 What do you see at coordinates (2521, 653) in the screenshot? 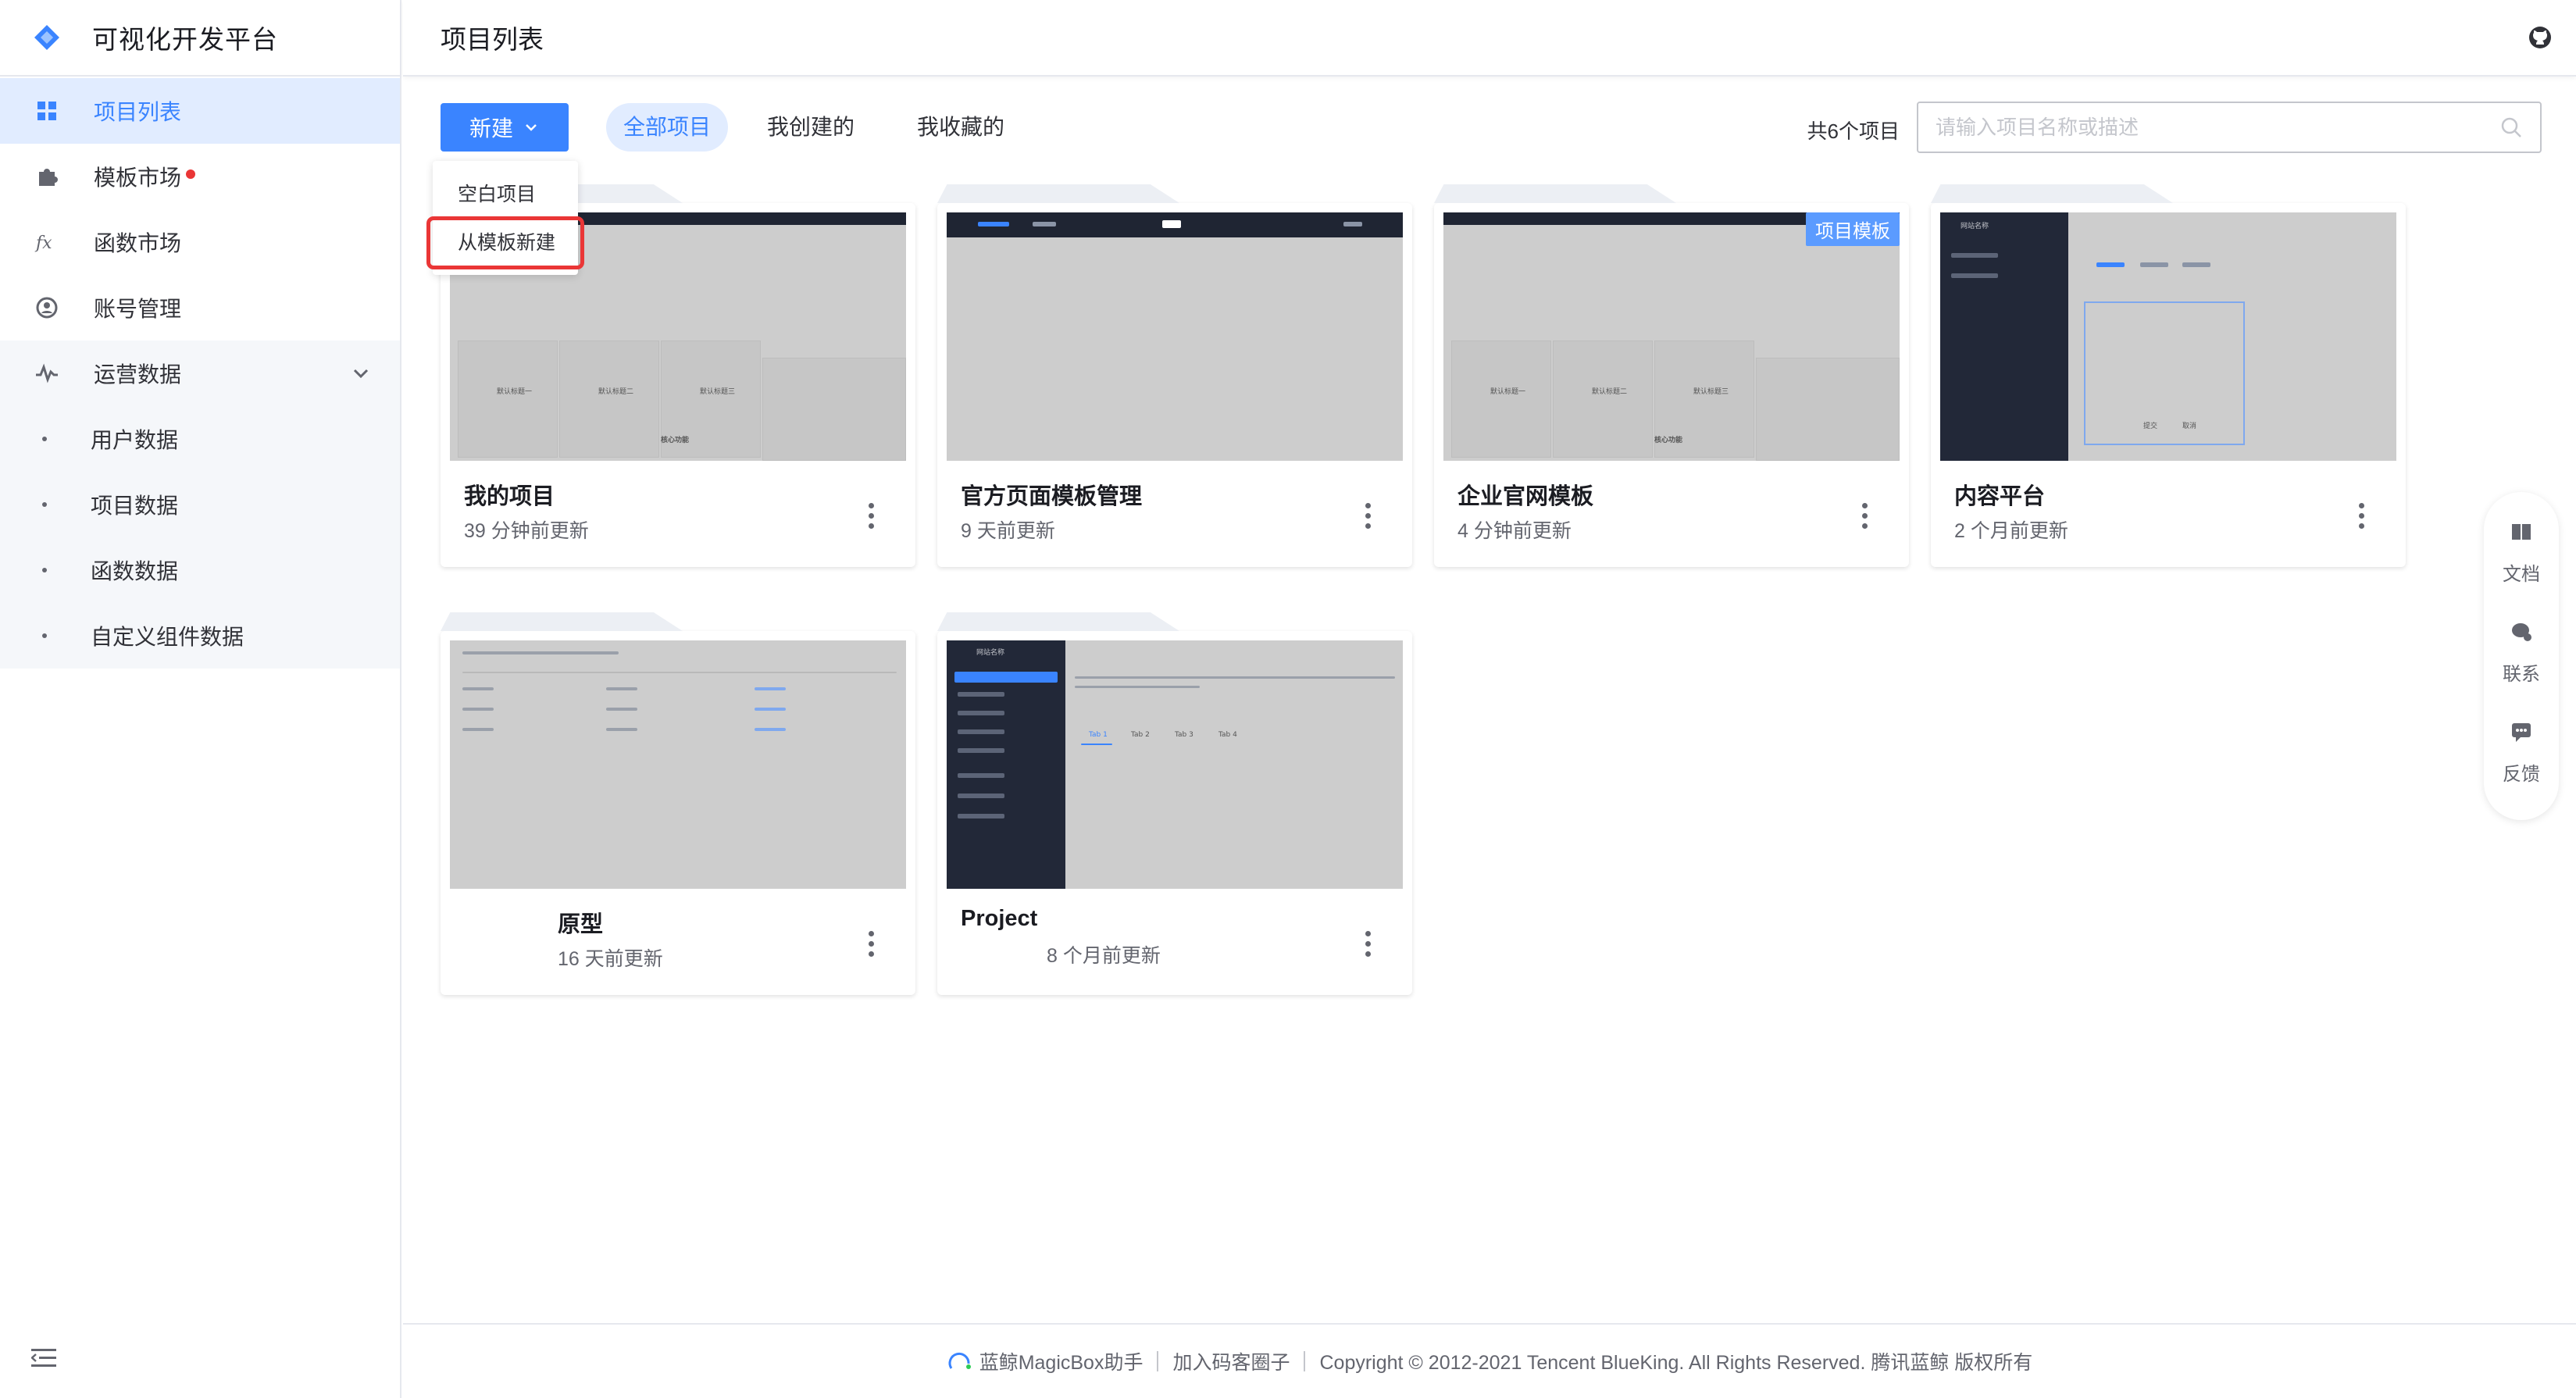
I see `float-contact: 联系` at bounding box center [2521, 653].